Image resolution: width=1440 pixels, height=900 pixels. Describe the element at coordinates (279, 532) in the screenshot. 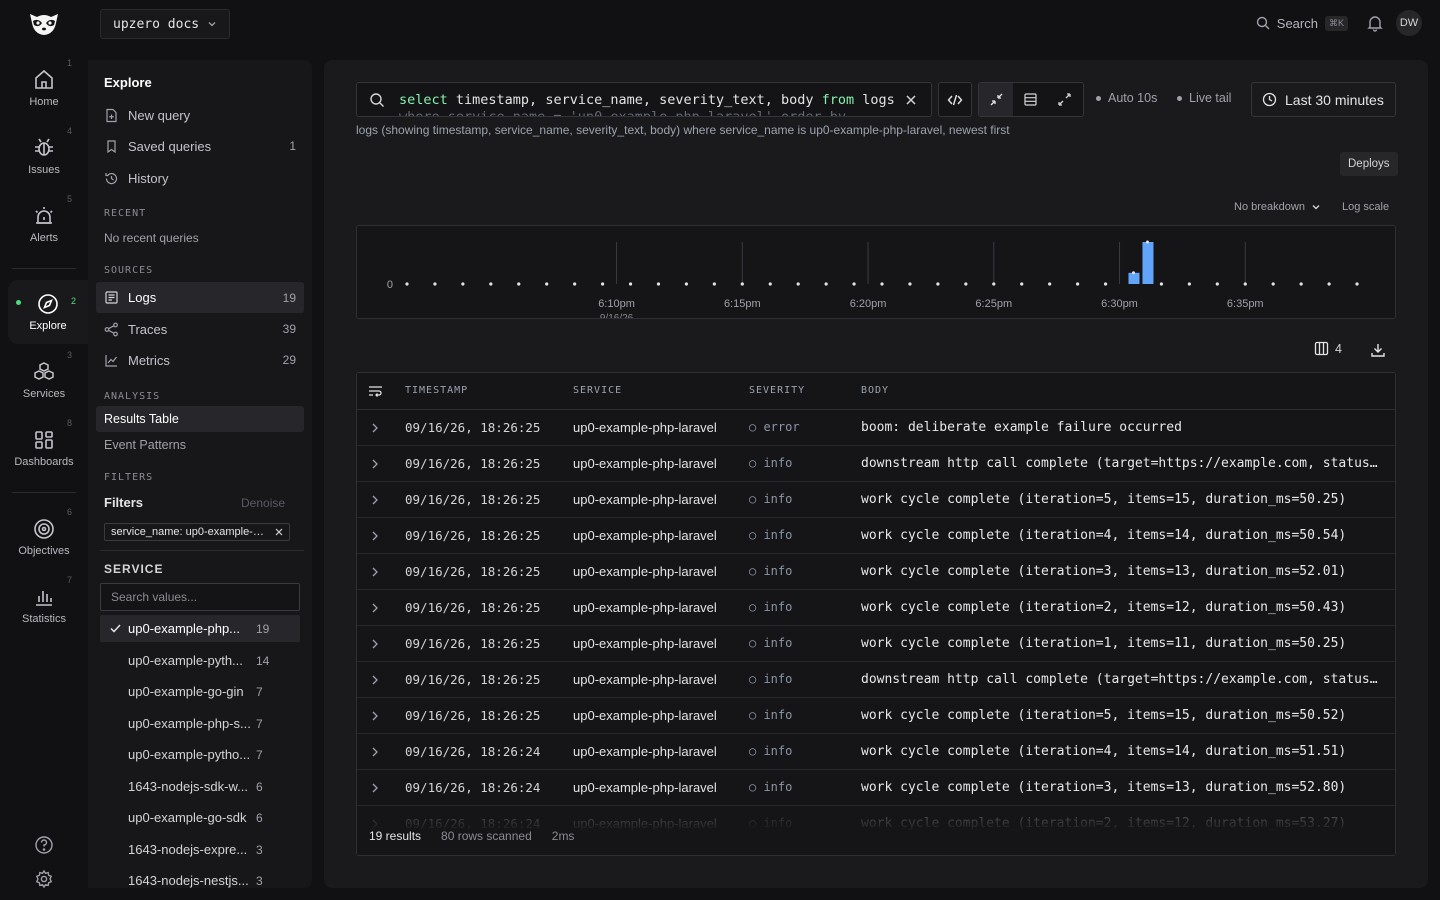

I see `close-icon` at that location.